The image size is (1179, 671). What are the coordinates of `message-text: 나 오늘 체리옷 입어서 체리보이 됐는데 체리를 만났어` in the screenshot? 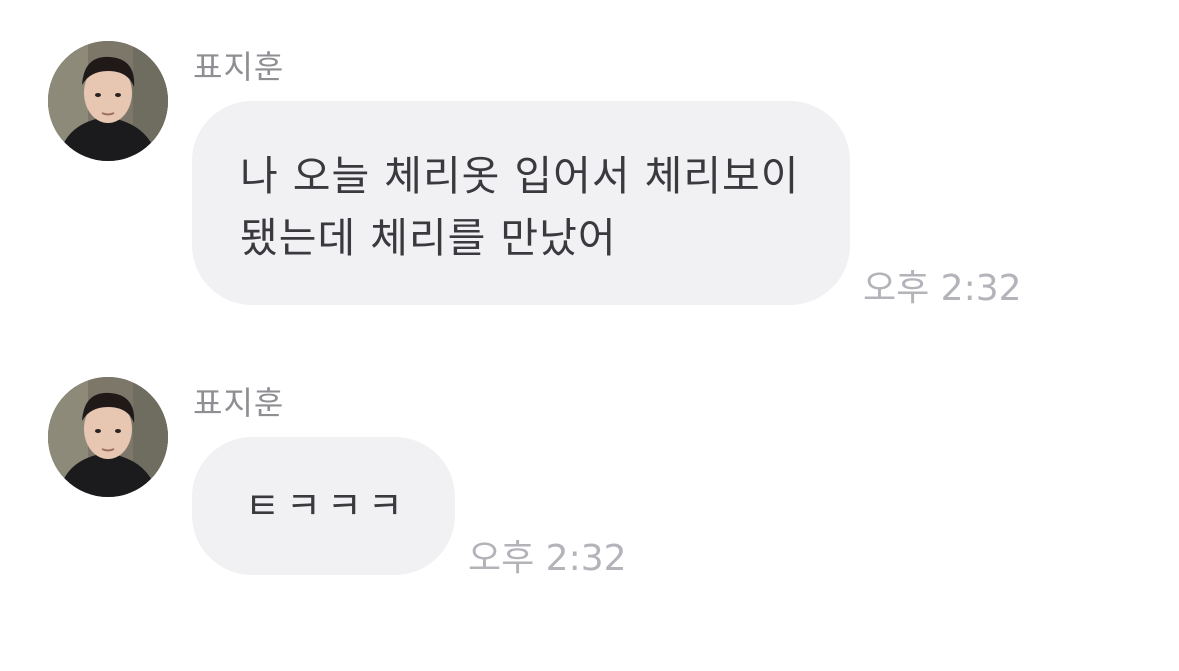 It's located at (520, 207).